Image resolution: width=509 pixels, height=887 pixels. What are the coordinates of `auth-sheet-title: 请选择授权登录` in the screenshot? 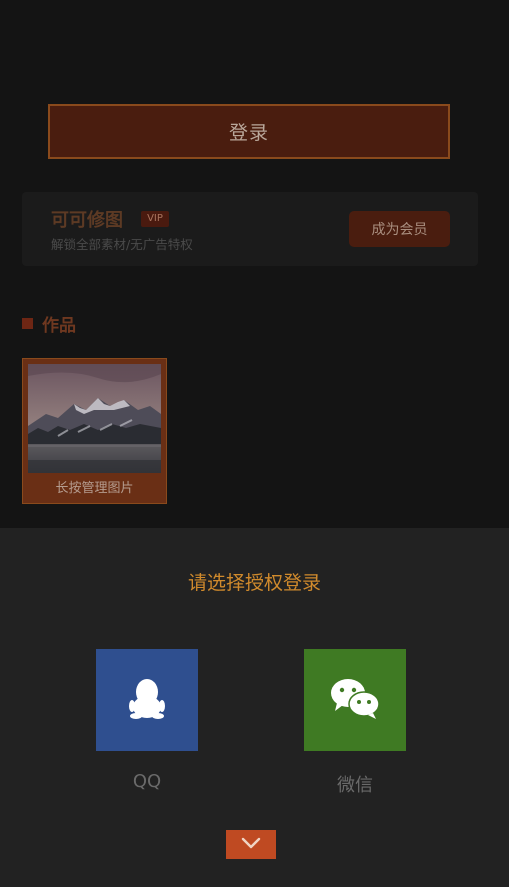 It's located at (254, 583).